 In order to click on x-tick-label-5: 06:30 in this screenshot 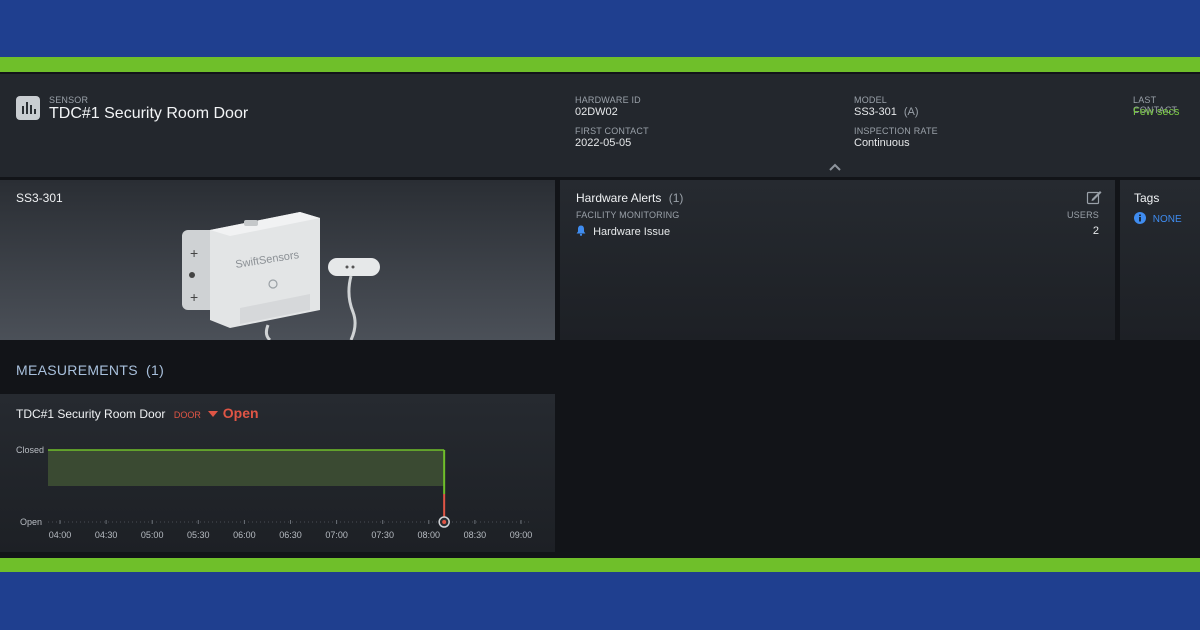, I will do `click(290, 535)`.